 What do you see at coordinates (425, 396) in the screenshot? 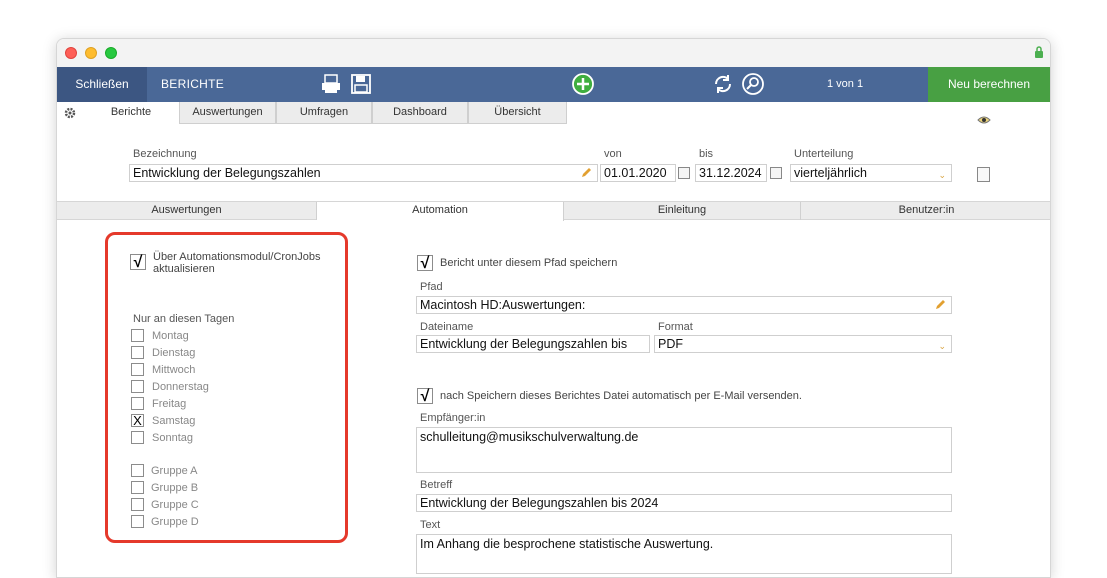
I see `email-checkbox: √` at bounding box center [425, 396].